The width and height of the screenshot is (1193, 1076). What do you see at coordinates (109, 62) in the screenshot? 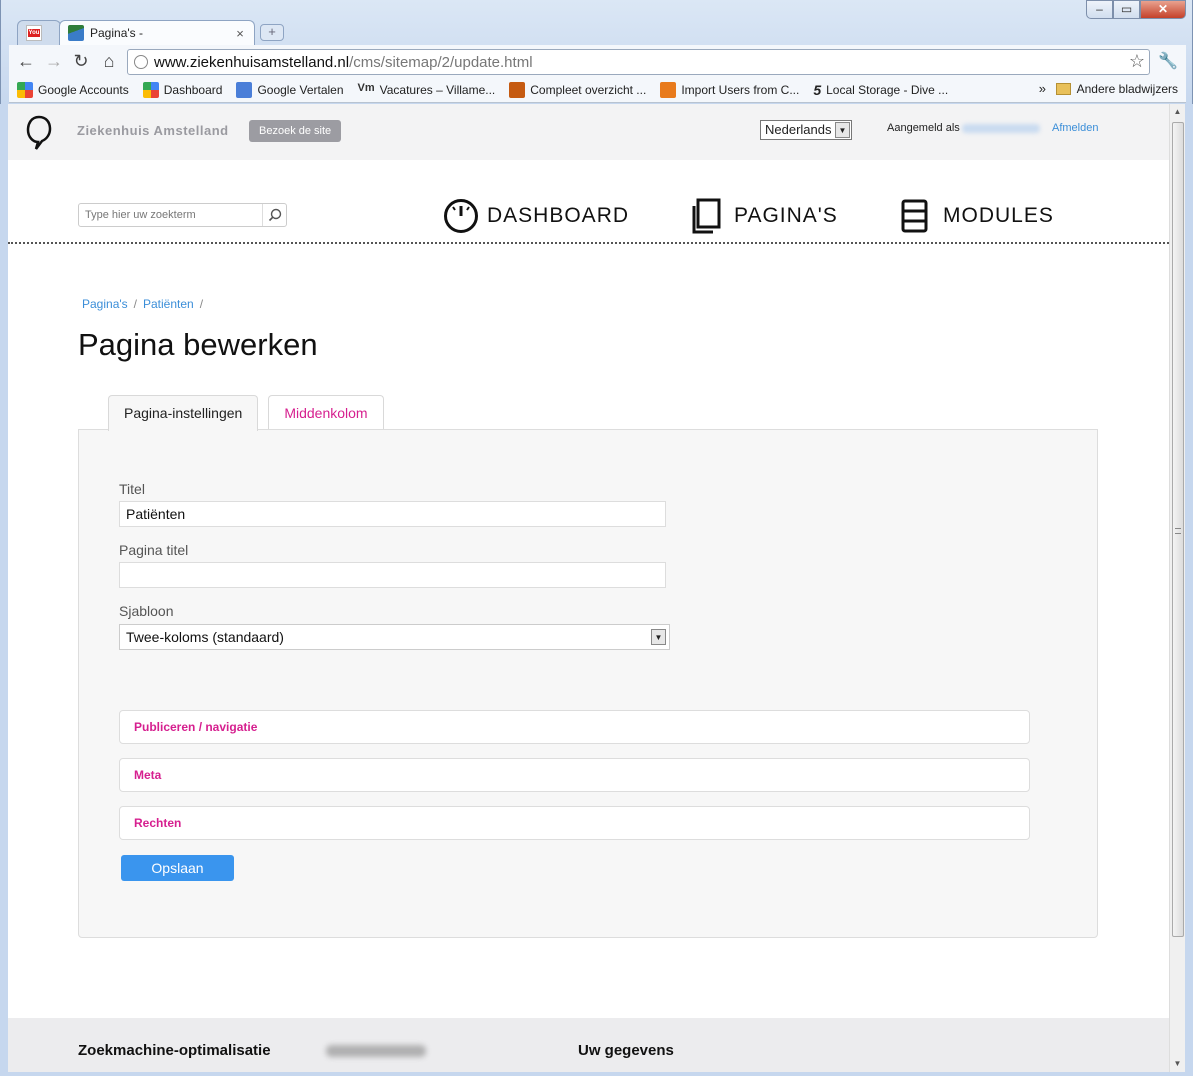
I see `home-icon: ⌂` at bounding box center [109, 62].